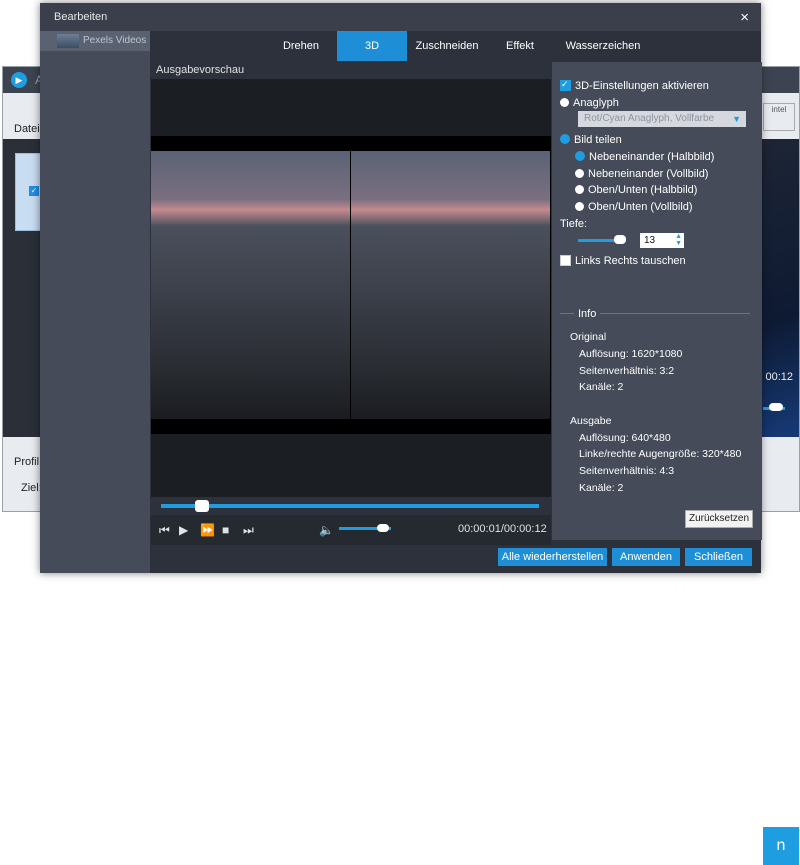 Image resolution: width=800 pixels, height=865 pixels. What do you see at coordinates (650, 240) in the screenshot?
I see `depth-value: 13` at bounding box center [650, 240].